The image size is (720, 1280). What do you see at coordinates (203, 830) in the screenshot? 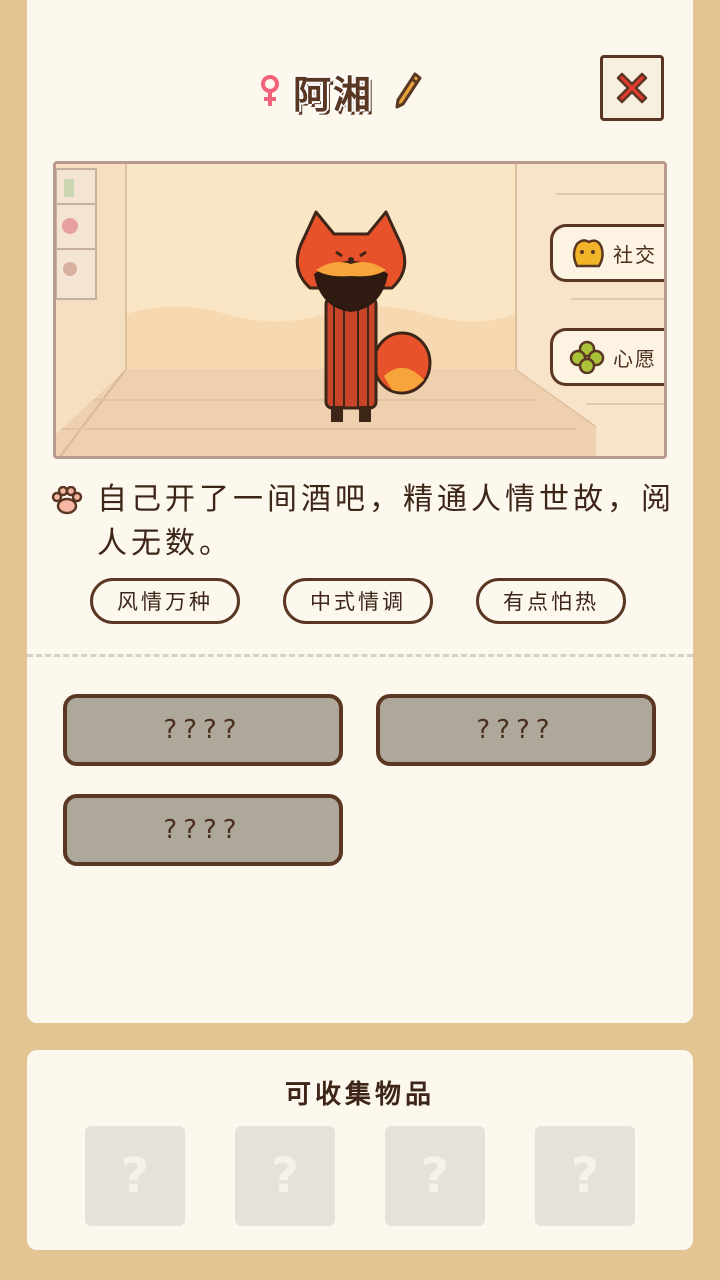
I see `locked-slot-3: ????` at bounding box center [203, 830].